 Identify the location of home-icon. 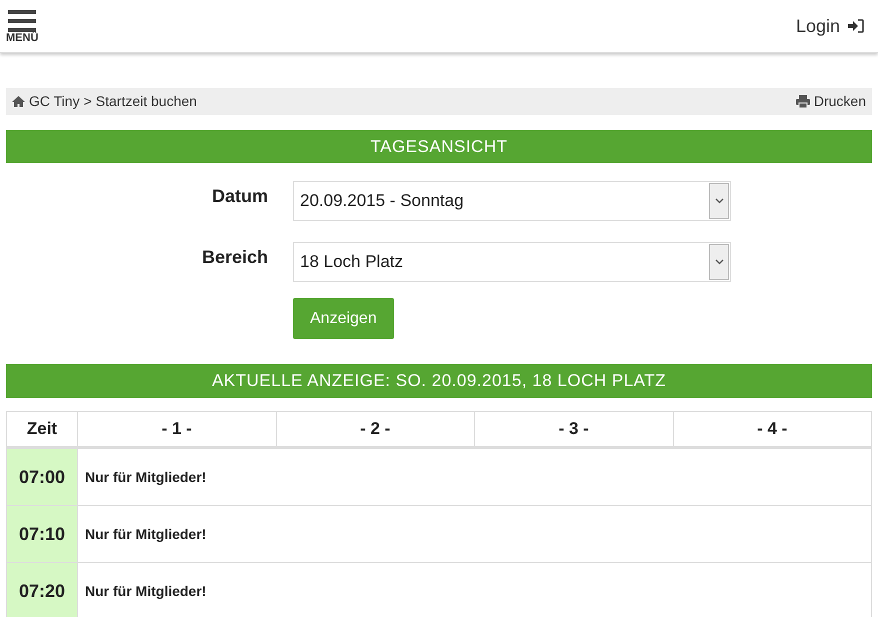
(18, 101).